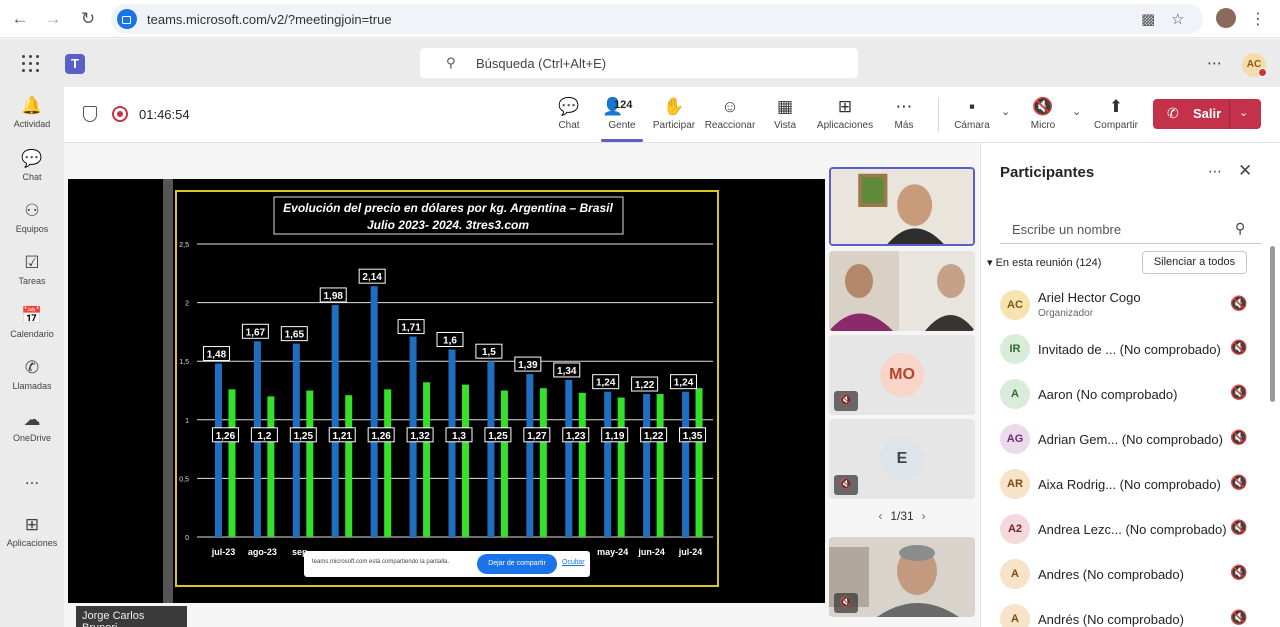 The image size is (1280, 627). Describe the element at coordinates (573, 562) in the screenshot. I see `hide-sharing-bar-link: Ocultar` at that location.